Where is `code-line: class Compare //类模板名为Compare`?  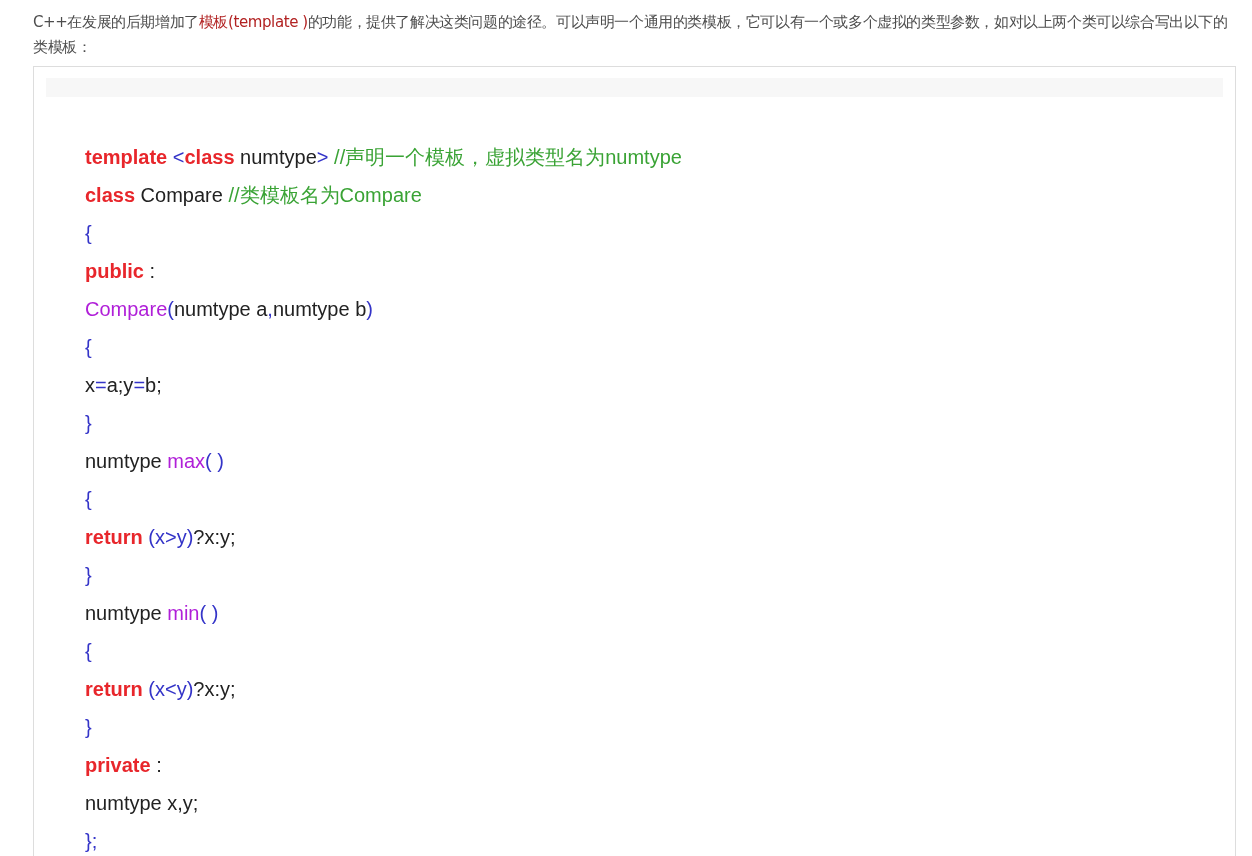 code-line: class Compare //类模板名为Compare is located at coordinates (254, 195).